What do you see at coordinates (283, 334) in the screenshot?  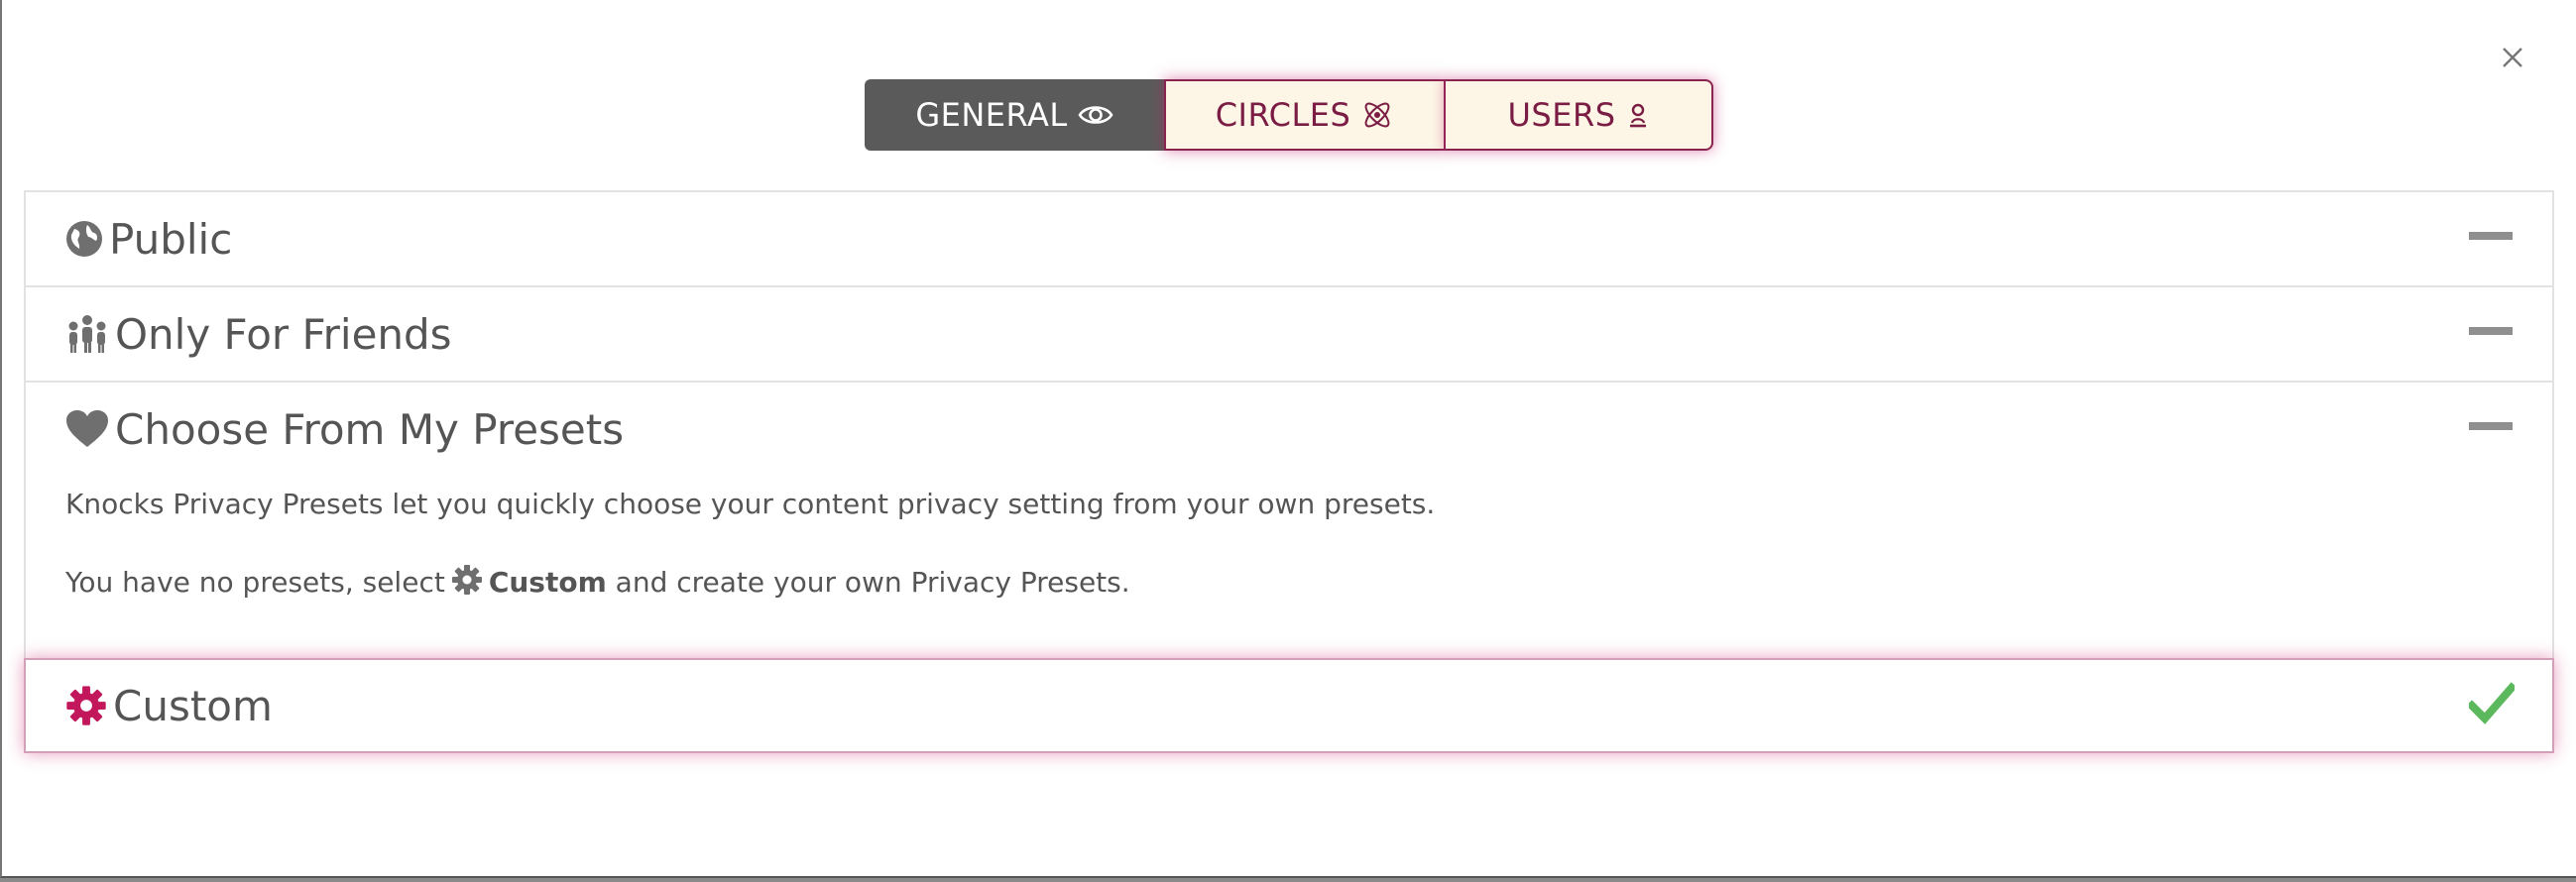 I see `option-friends-title: Only For Friends` at bounding box center [283, 334].